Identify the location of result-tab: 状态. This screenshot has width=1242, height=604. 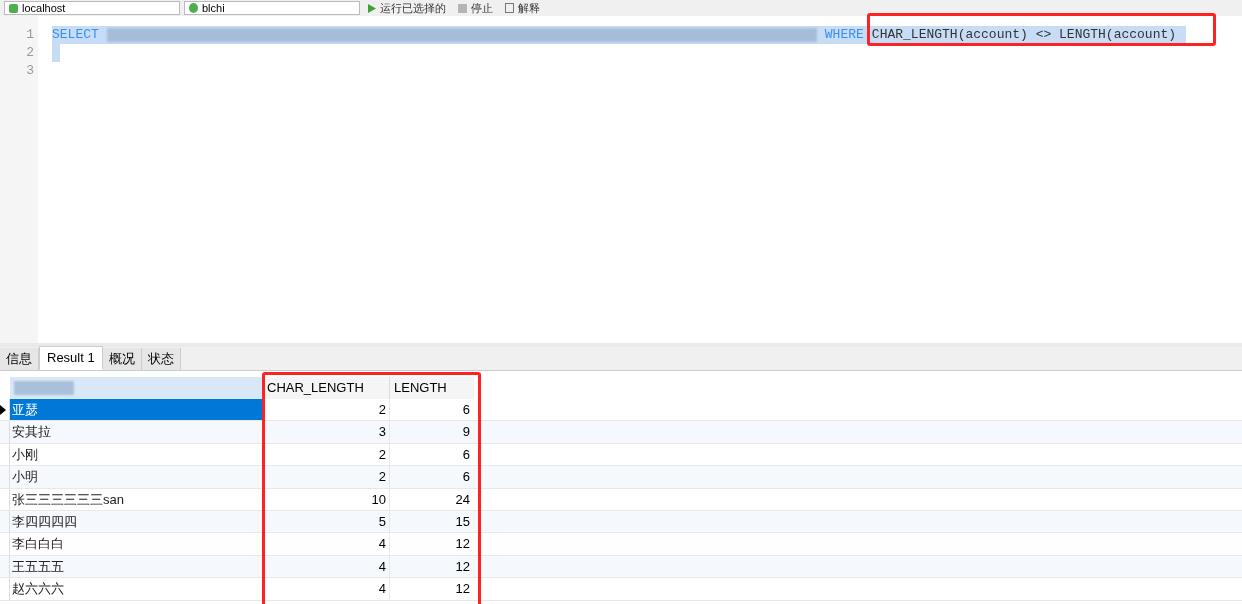
(161, 359).